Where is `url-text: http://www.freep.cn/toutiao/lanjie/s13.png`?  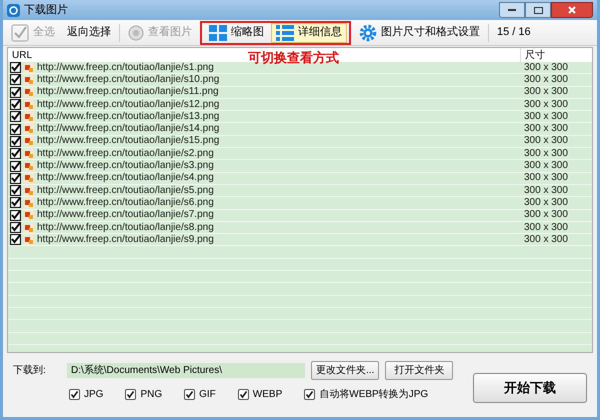
url-text: http://www.freep.cn/toutiao/lanjie/s13.png is located at coordinates (128, 117).